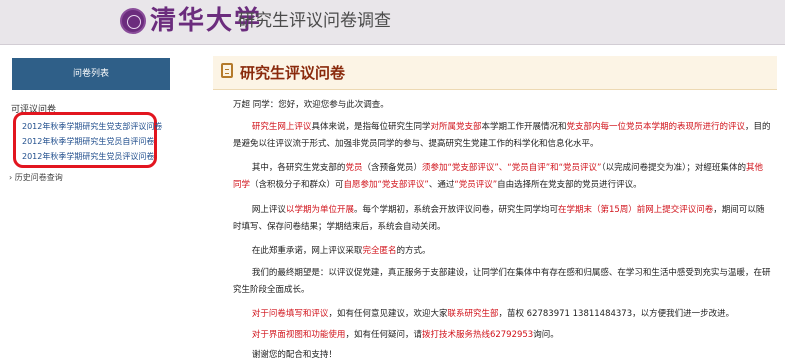 The width and height of the screenshot is (785, 364). What do you see at coordinates (293, 73) in the screenshot?
I see `page-title: 研究生评议问卷` at bounding box center [293, 73].